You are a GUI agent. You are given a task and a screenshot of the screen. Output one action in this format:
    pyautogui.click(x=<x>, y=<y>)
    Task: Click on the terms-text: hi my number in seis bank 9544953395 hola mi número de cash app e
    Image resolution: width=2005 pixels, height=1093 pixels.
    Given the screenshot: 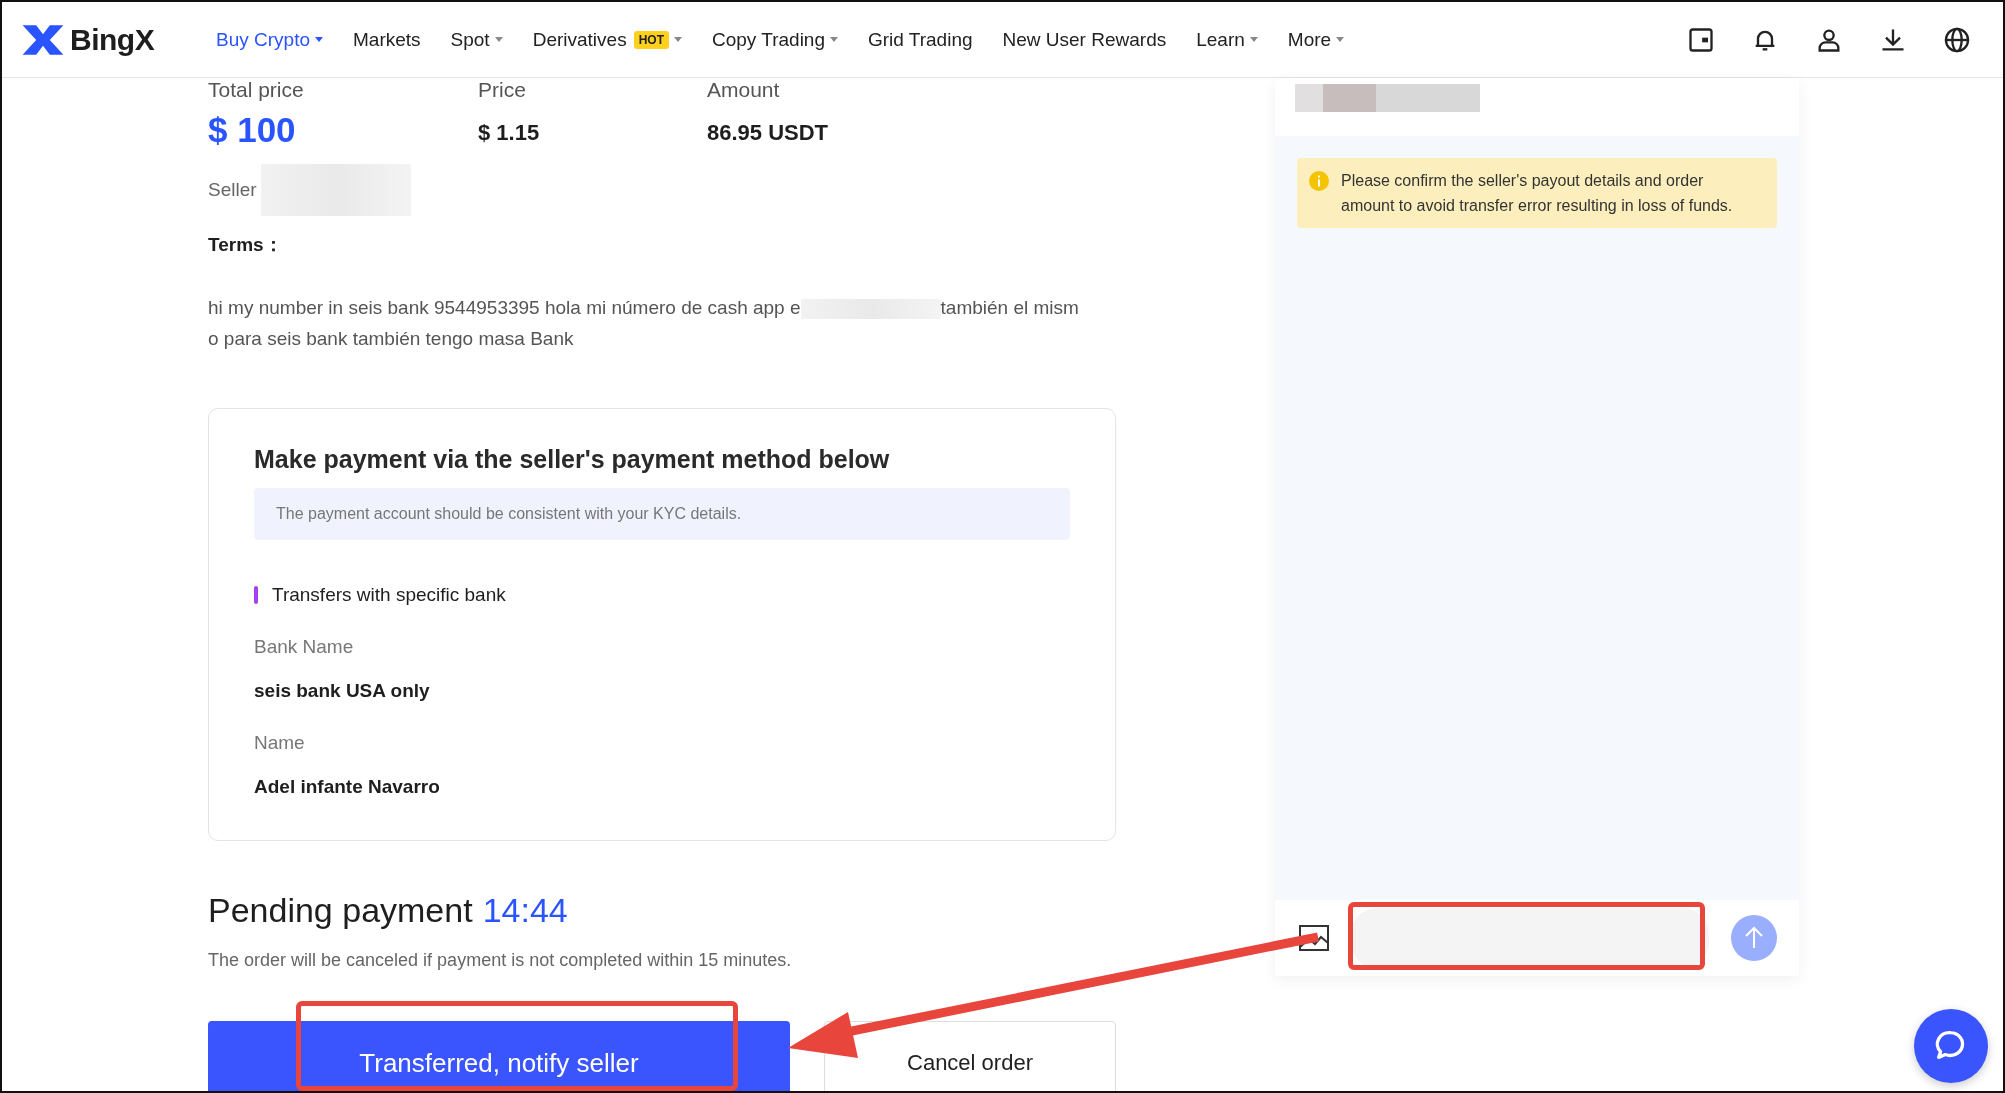 What is the action you would take?
    pyautogui.click(x=504, y=307)
    